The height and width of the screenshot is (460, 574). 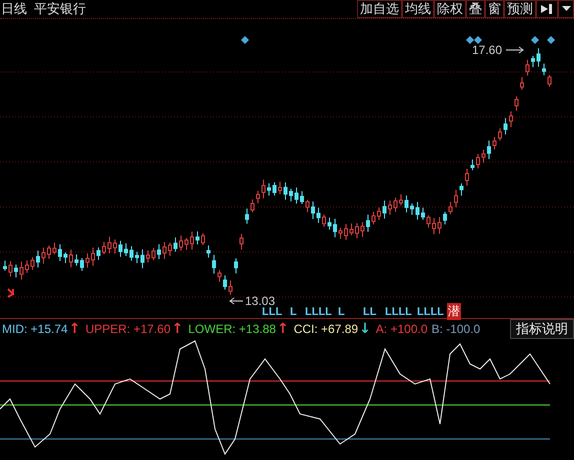 What do you see at coordinates (566, 9) in the screenshot?
I see `dropdown-caret-icon` at bounding box center [566, 9].